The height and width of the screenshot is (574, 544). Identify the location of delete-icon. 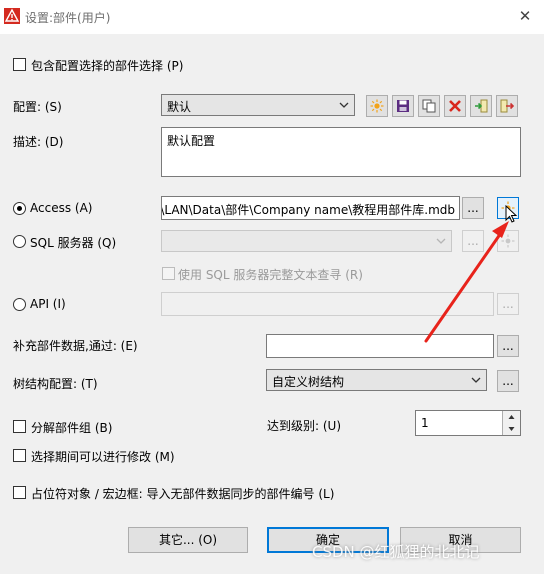
(455, 106).